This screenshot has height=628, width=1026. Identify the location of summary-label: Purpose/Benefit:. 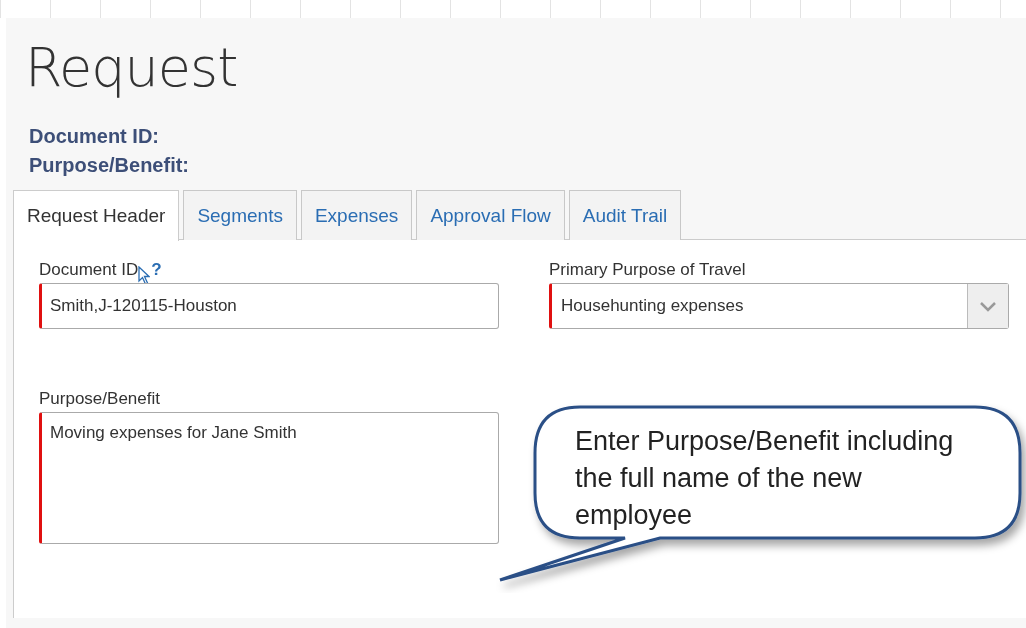
(109, 165).